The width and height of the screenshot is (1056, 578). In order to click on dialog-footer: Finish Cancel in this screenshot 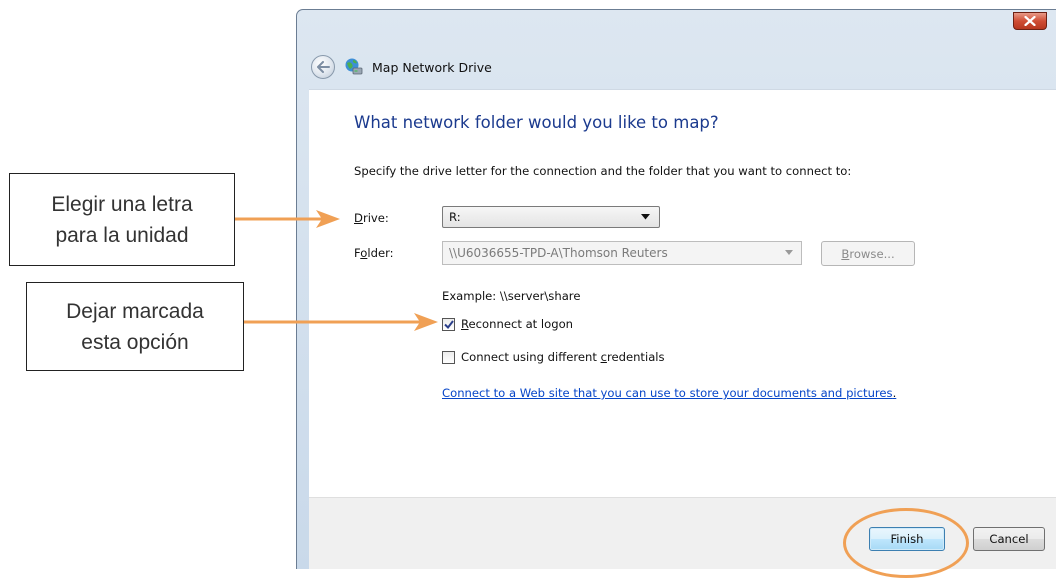, I will do `click(682, 533)`.